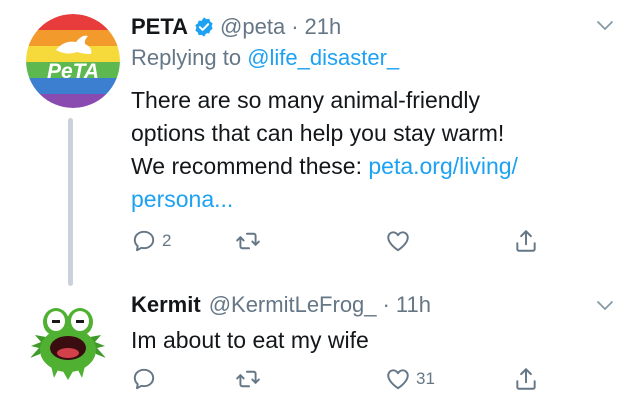 The height and width of the screenshot is (410, 640). What do you see at coordinates (252, 27) in the screenshot?
I see `author-handle: @peta` at bounding box center [252, 27].